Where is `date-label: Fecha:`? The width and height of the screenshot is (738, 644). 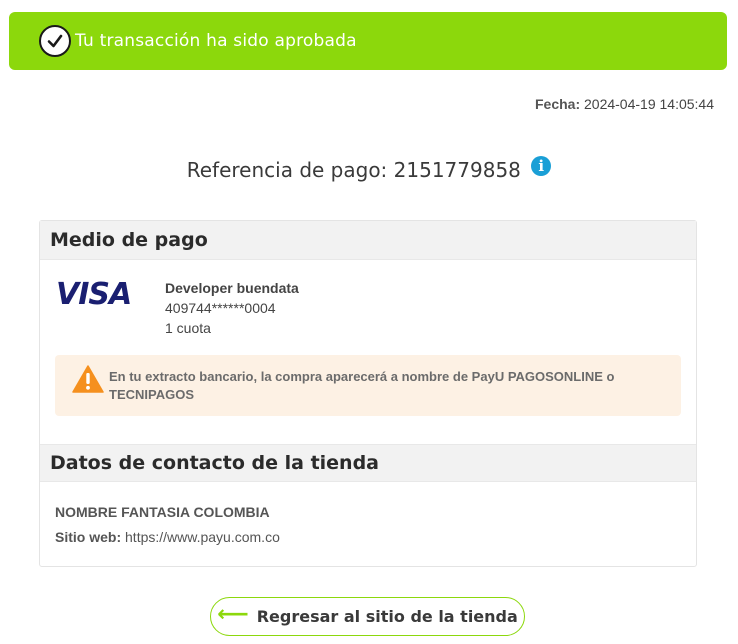
date-label: Fecha: is located at coordinates (557, 104).